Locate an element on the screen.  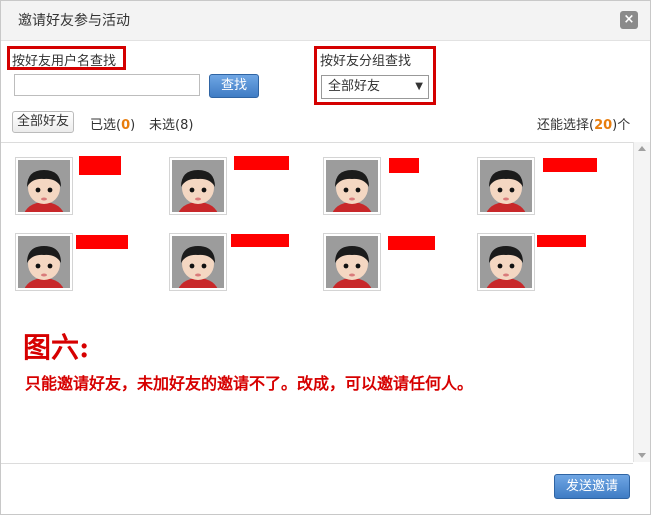
friend-list-scrollbar is located at coordinates (641, 302).